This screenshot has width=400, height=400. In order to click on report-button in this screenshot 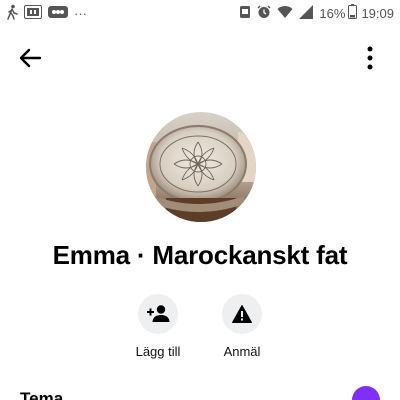, I will do `click(242, 314)`.